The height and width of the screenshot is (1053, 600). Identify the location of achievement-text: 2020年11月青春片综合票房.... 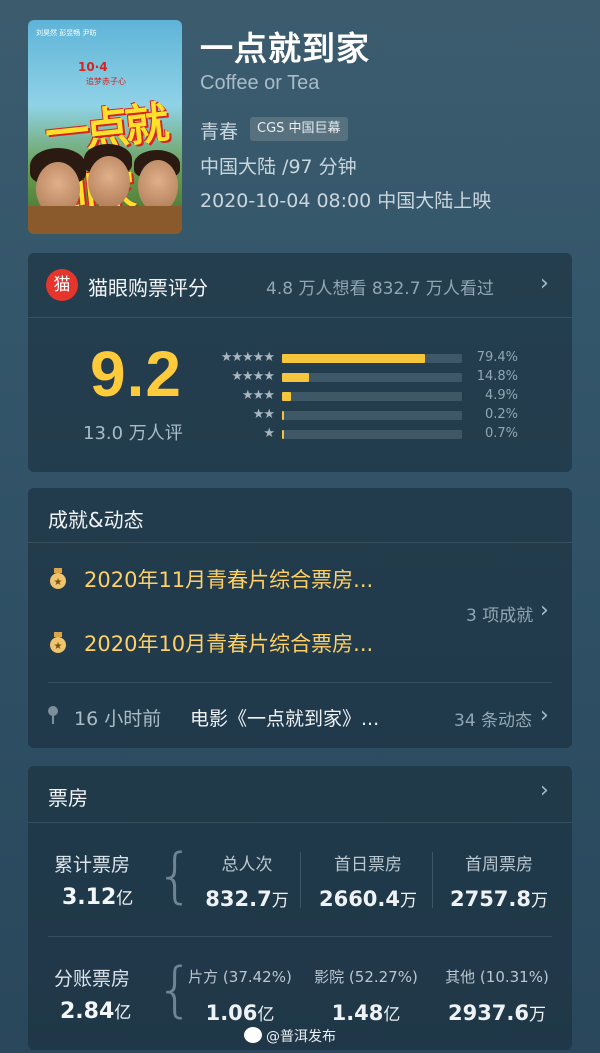
(229, 580).